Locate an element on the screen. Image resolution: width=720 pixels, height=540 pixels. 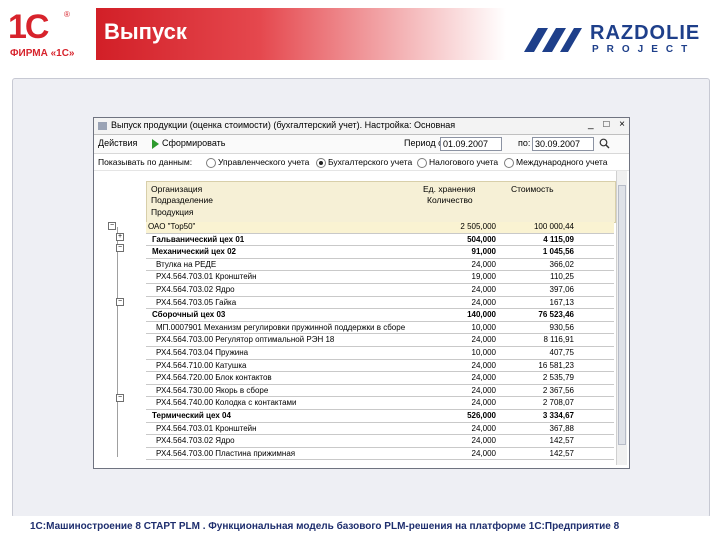
logo-1c-mark: 1С is located at coordinates (28, 27).